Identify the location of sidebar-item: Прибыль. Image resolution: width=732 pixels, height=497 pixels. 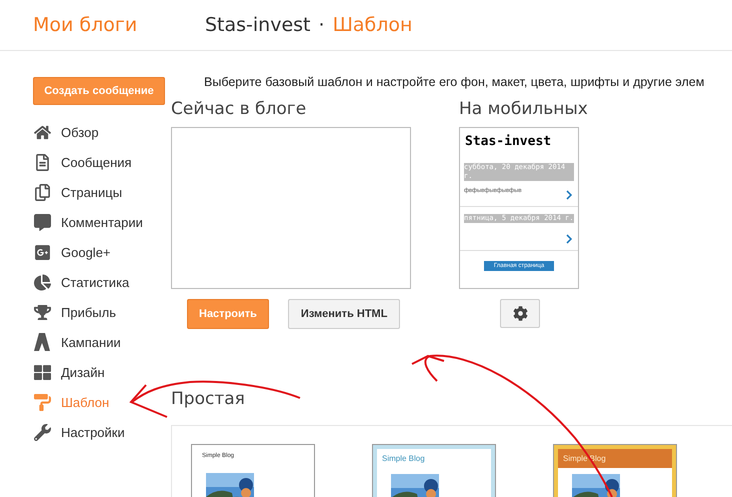
(102, 312).